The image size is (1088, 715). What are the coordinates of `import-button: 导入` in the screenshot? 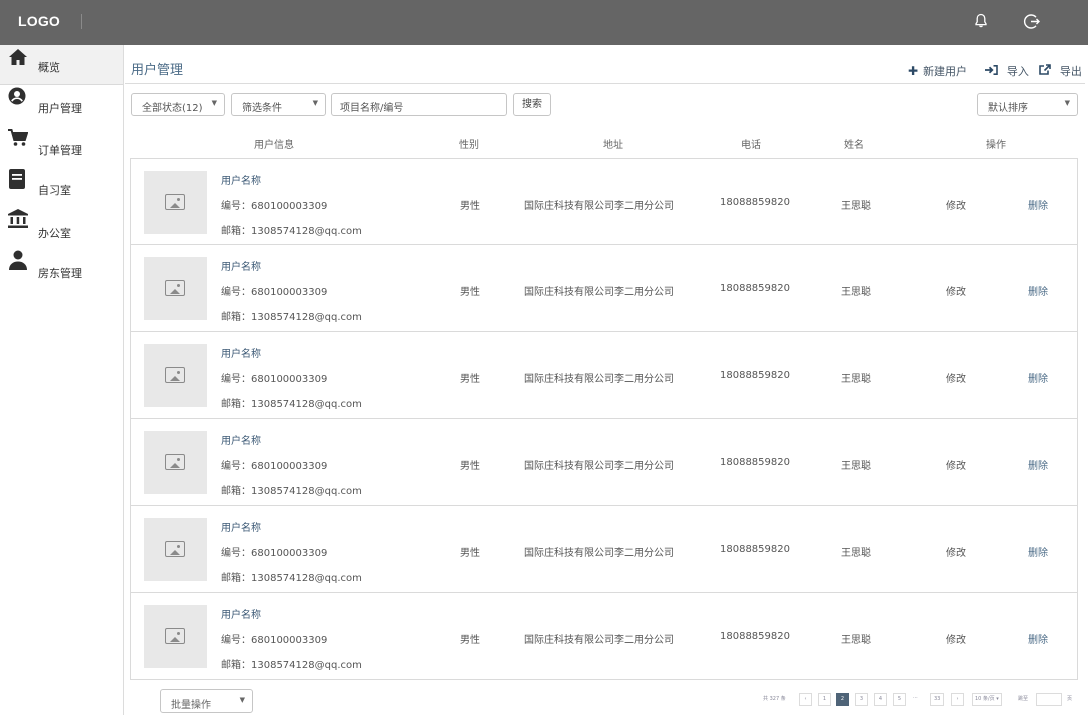 It's located at (1007, 71).